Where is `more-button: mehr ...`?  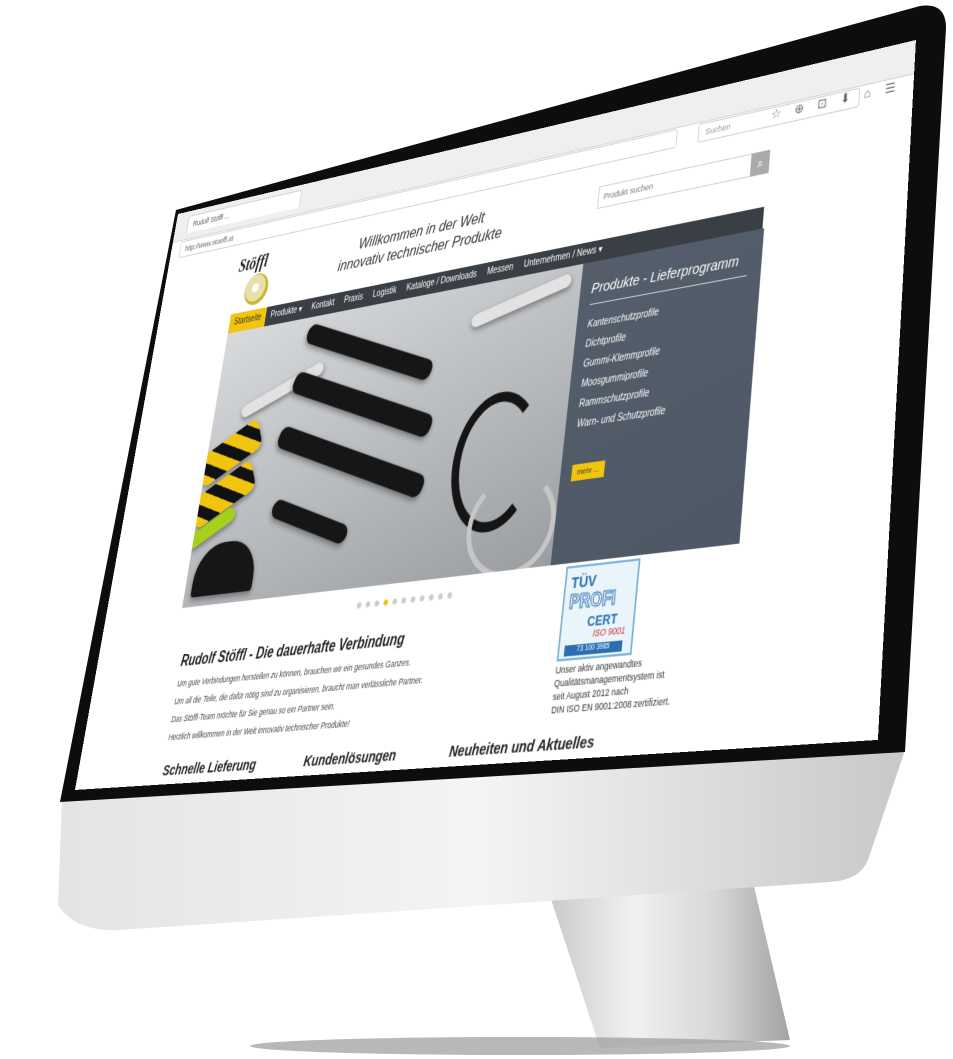
more-button: mehr ... is located at coordinates (588, 471).